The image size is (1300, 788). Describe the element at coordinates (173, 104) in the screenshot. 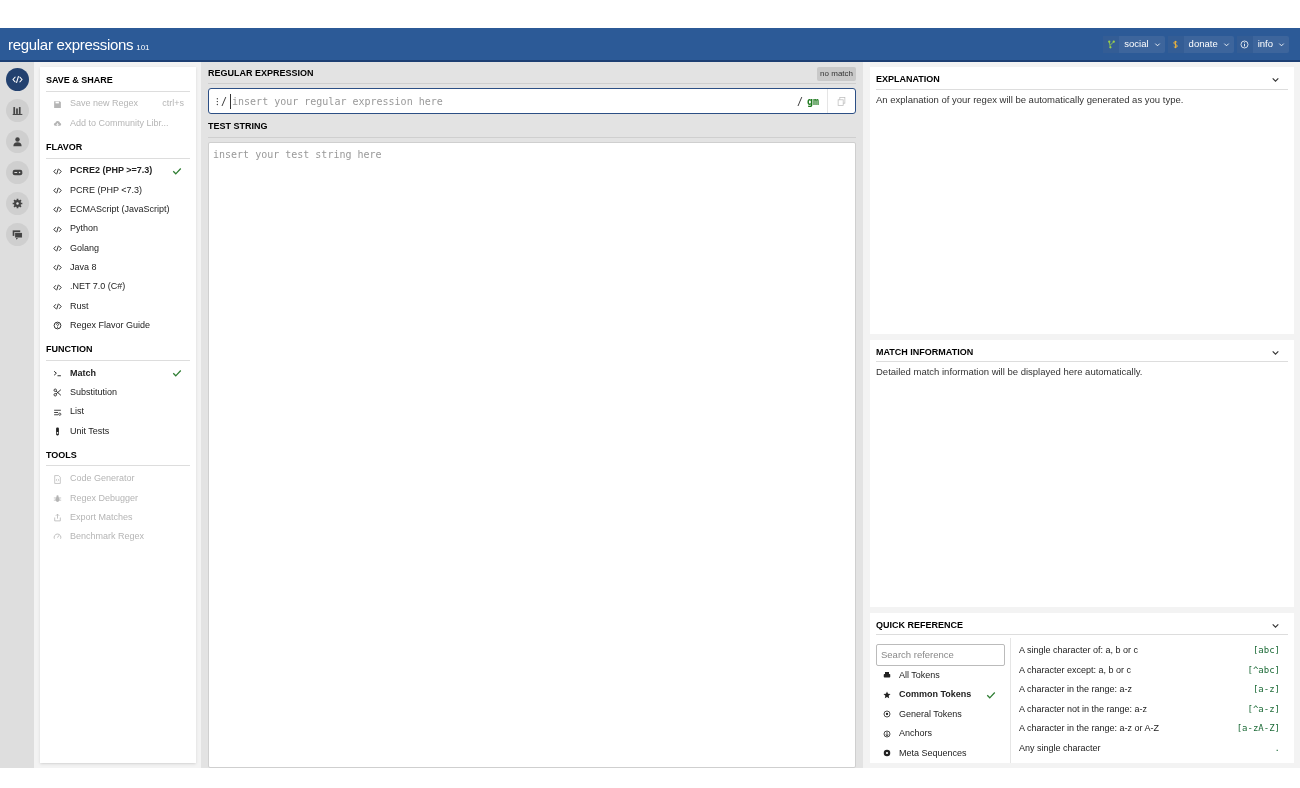

I see `shortcut-text: ctrl+s` at that location.